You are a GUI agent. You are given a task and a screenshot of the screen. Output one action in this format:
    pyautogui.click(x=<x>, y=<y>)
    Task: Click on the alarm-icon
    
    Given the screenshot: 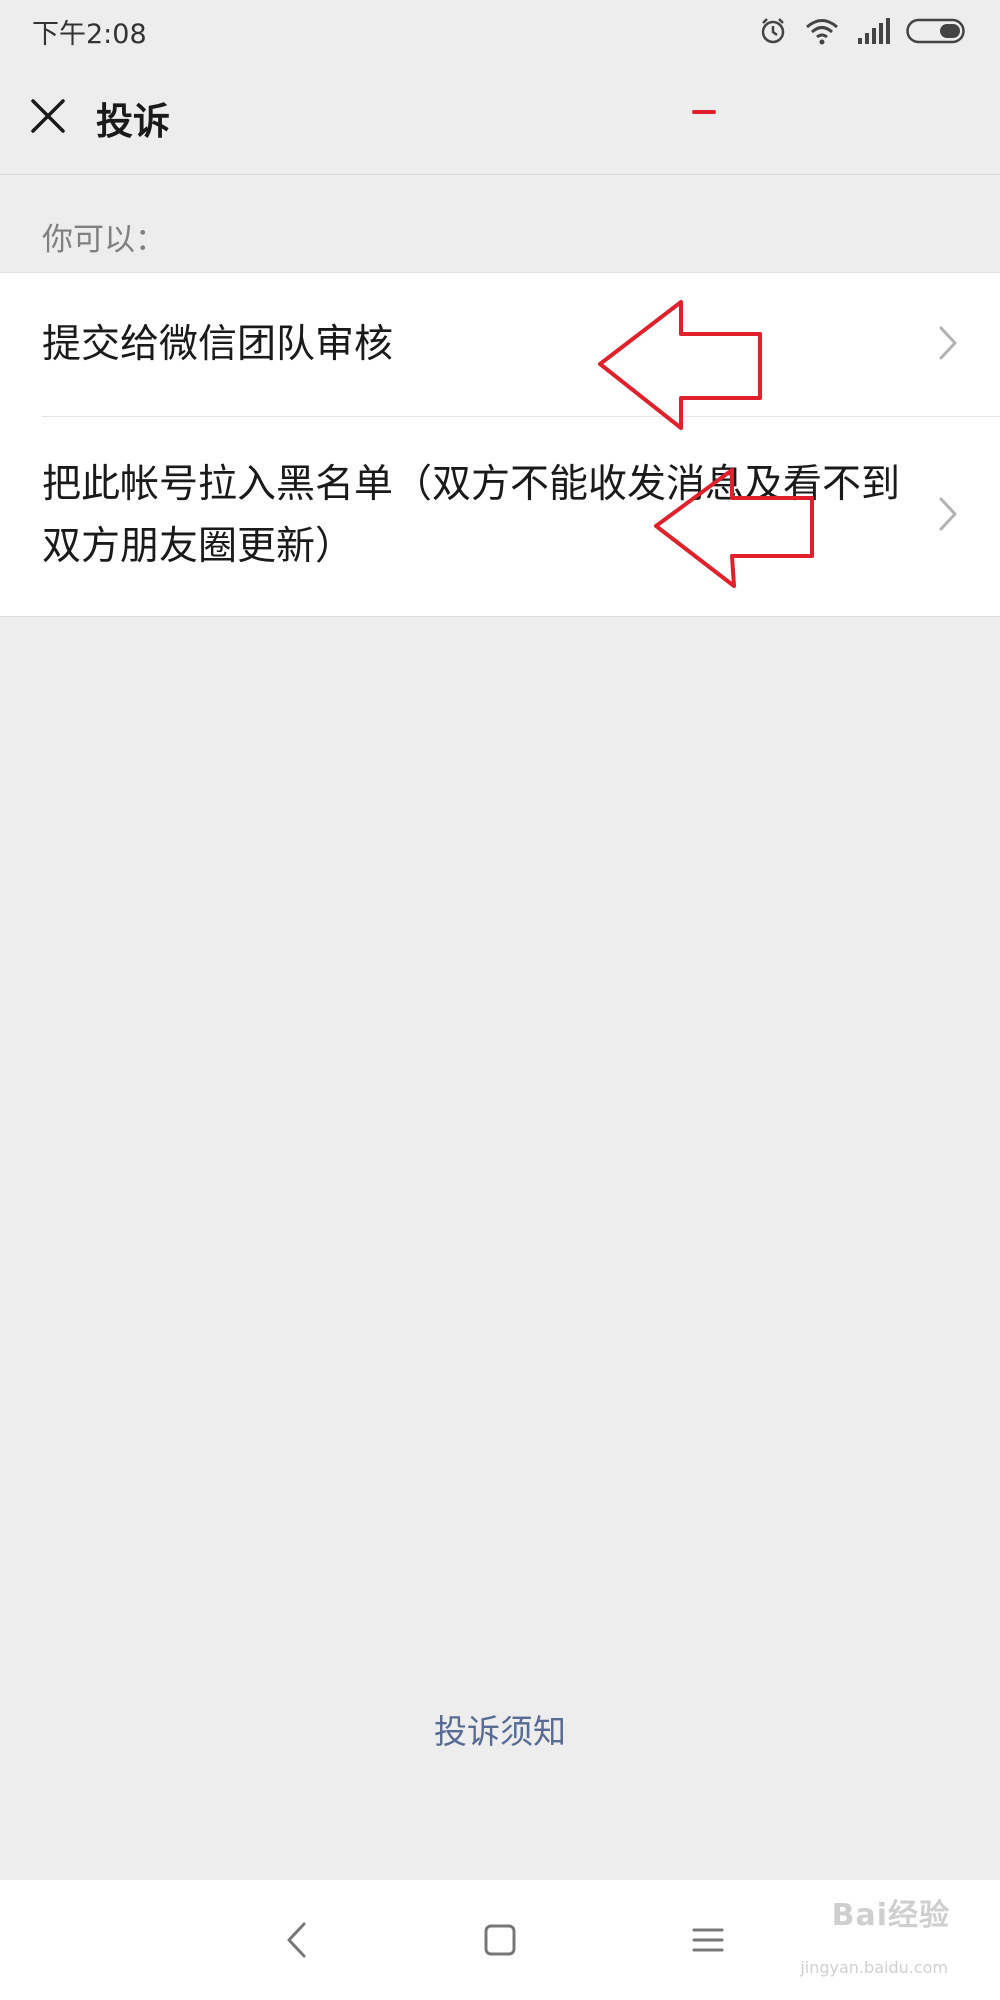 What is the action you would take?
    pyautogui.click(x=773, y=31)
    